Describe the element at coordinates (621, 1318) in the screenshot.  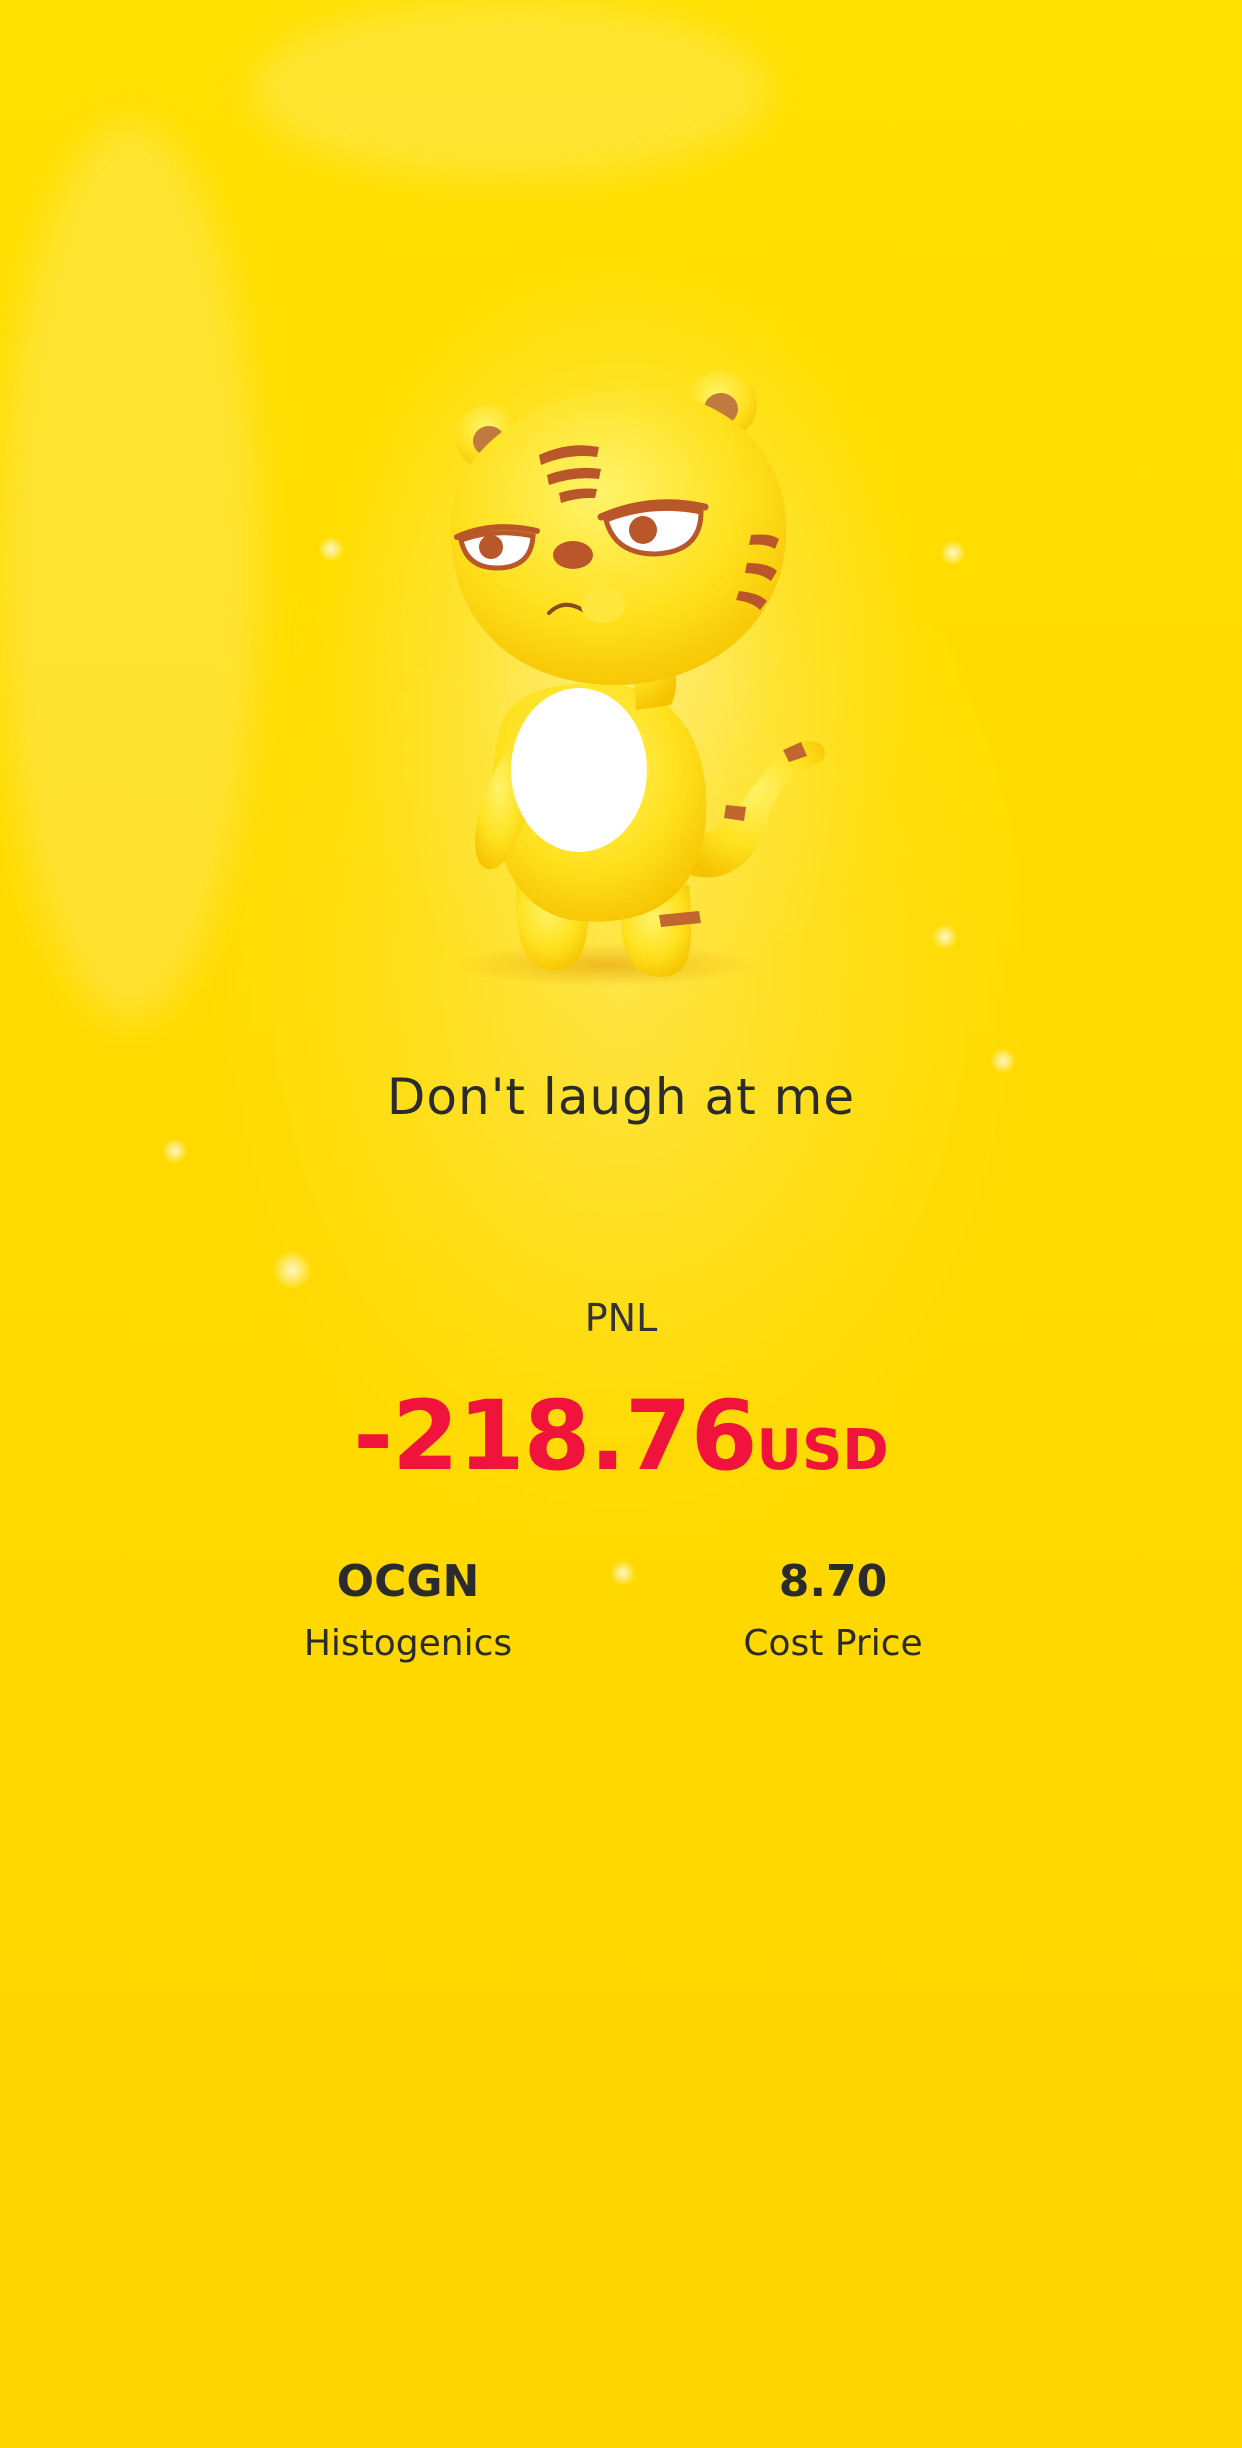
I see `pnl-label: PNL` at that location.